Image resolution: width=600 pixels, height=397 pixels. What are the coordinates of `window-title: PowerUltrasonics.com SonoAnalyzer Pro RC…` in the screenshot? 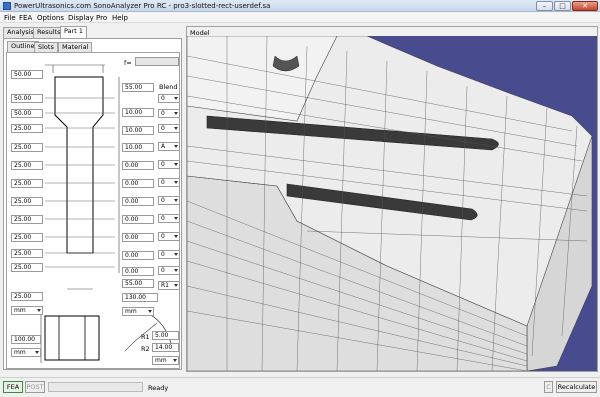 It's located at (142, 6).